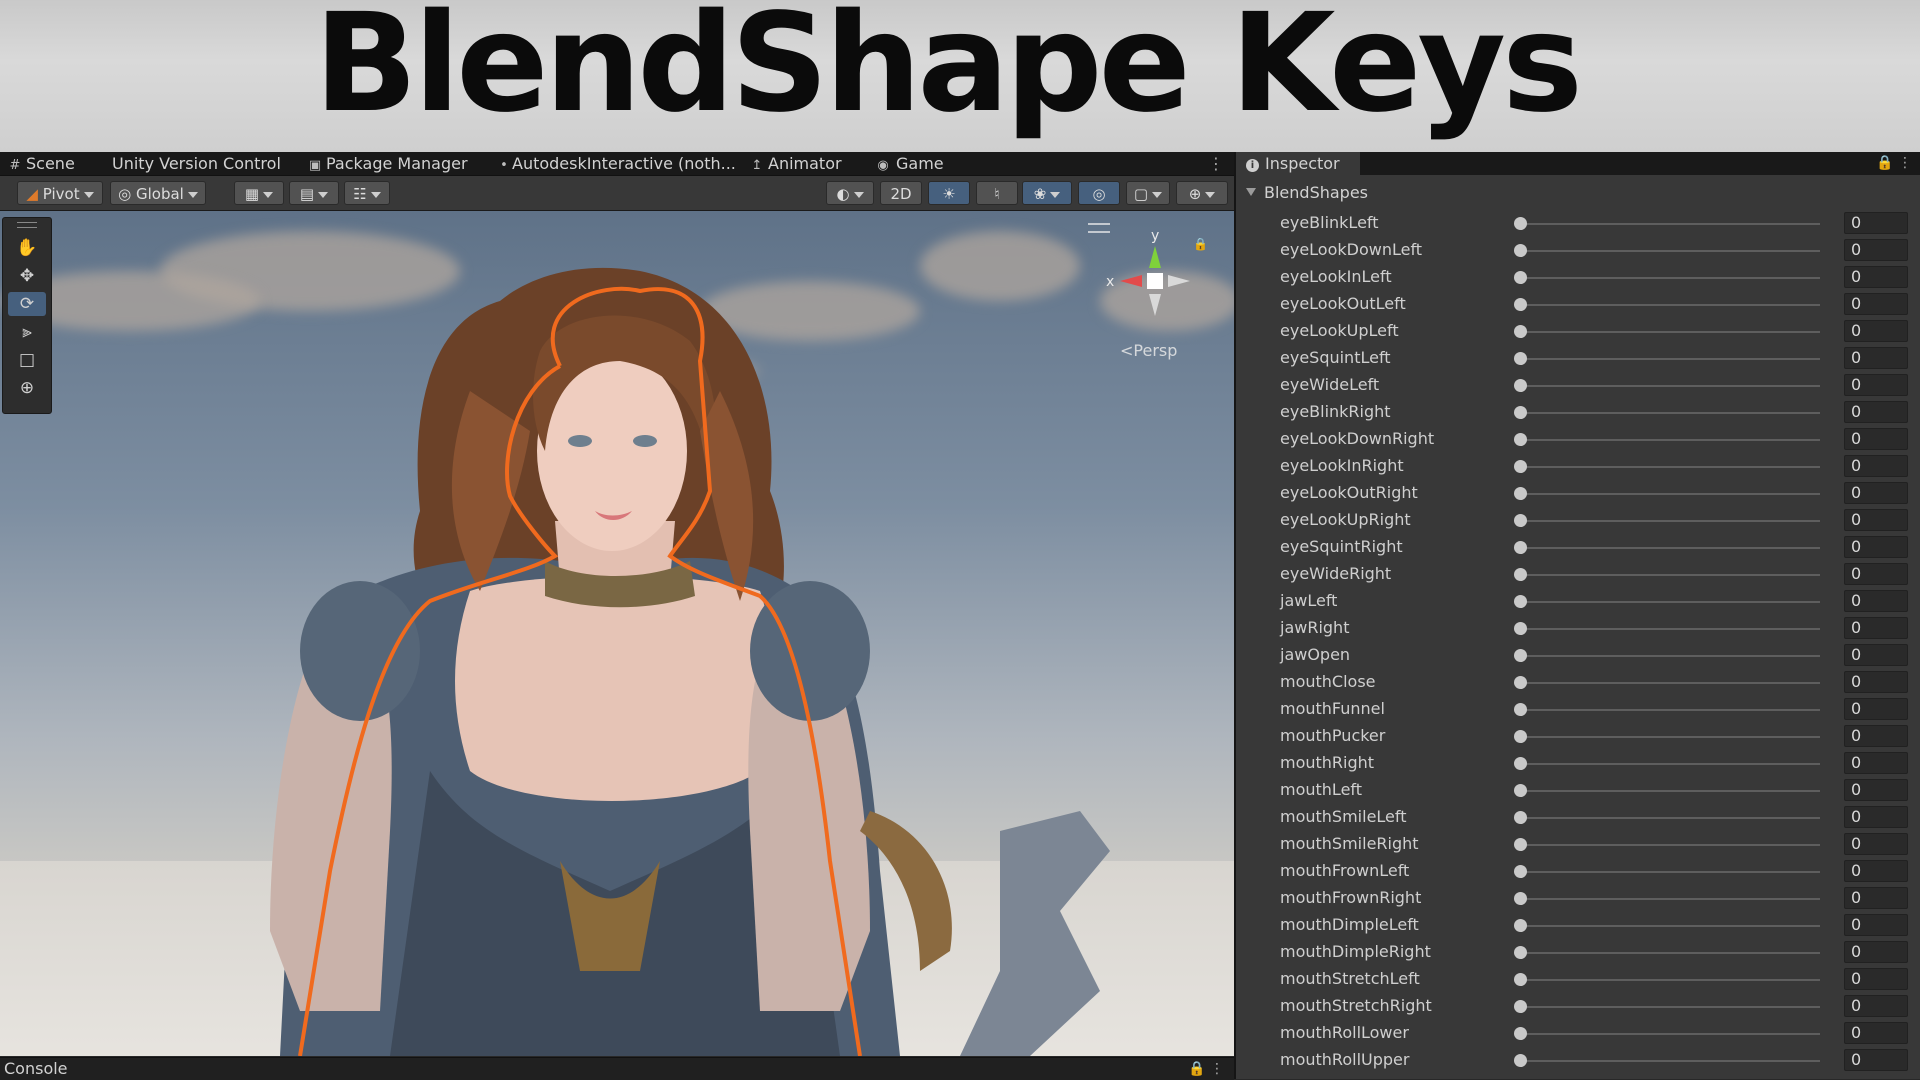 The image size is (1920, 1080). What do you see at coordinates (1905, 163) in the screenshot?
I see `kebab-menu-icon: ⋮` at bounding box center [1905, 163].